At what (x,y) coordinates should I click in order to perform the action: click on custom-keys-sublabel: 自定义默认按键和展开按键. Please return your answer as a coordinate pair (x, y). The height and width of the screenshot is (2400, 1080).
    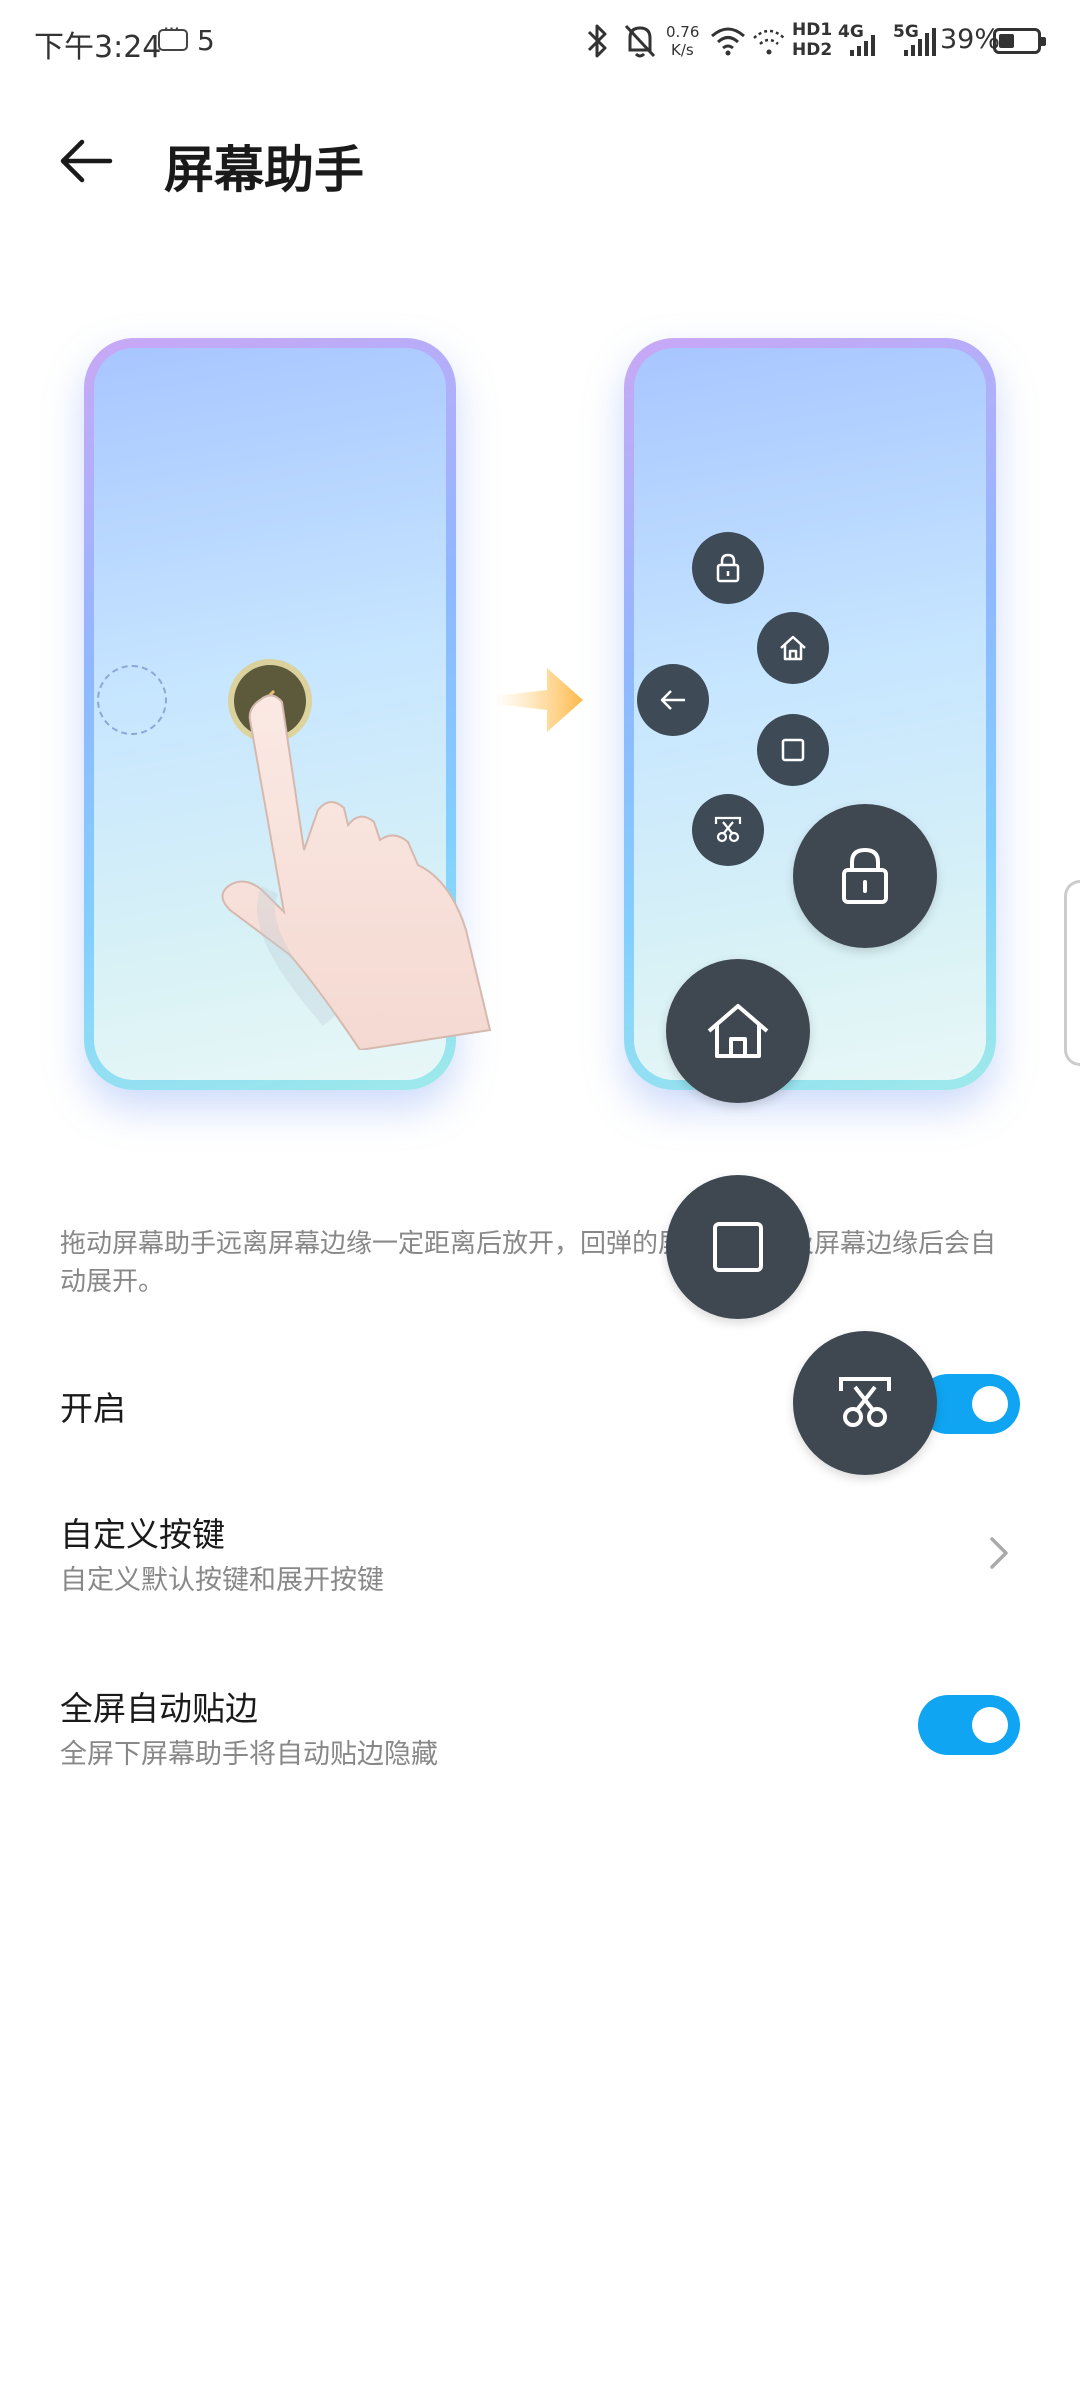
    Looking at the image, I should click on (222, 1580).